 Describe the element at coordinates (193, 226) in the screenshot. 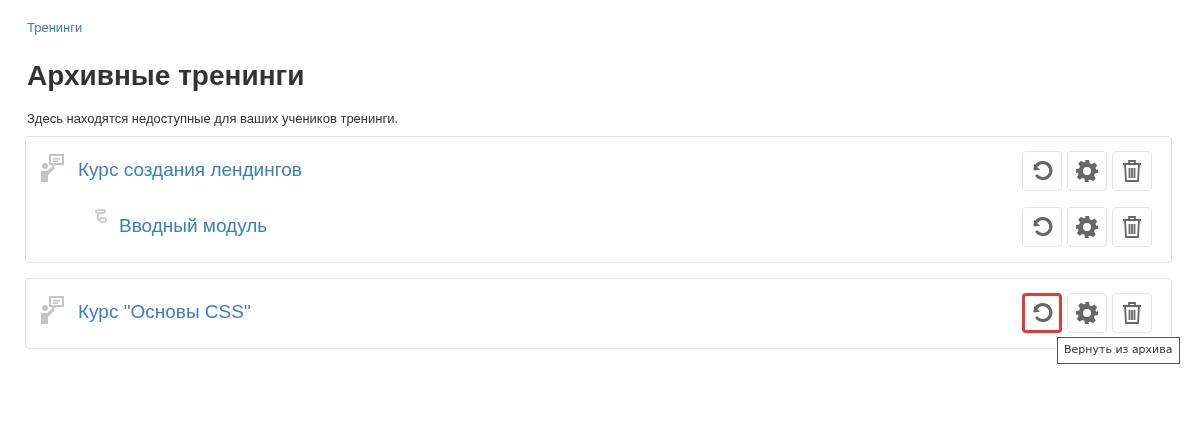

I see `module-link: Вводный модуль` at that location.